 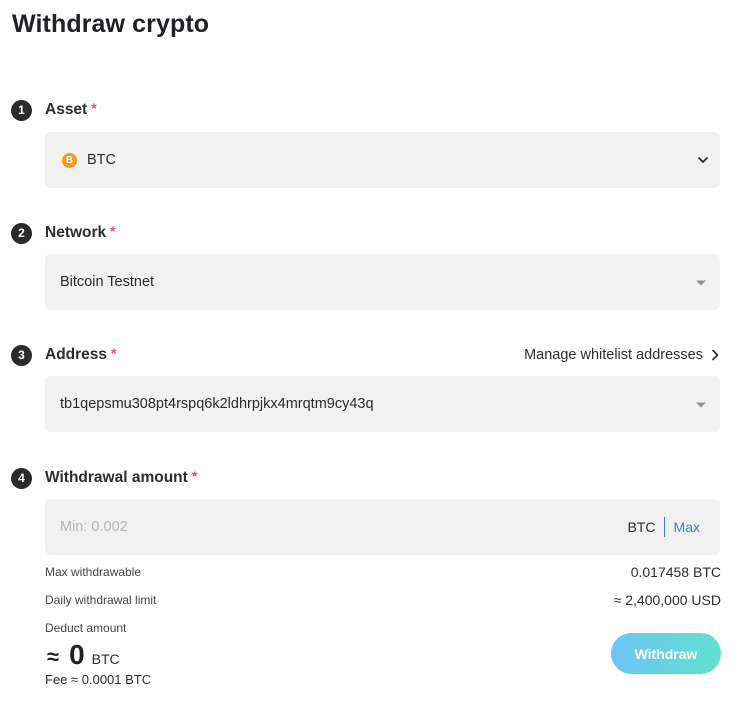 I want to click on step-label-asset: Asset, so click(x=66, y=109).